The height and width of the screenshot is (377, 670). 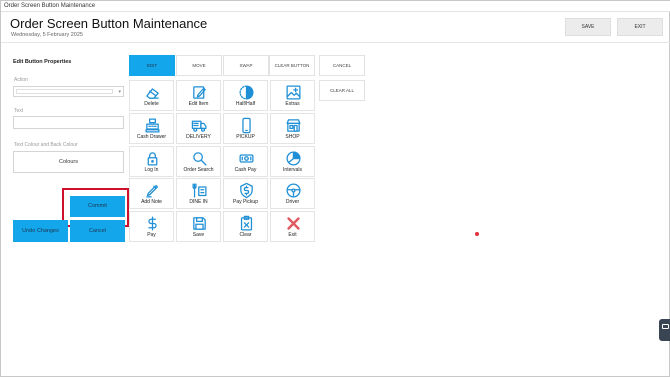 I want to click on tile-label: Order Search, so click(x=198, y=170).